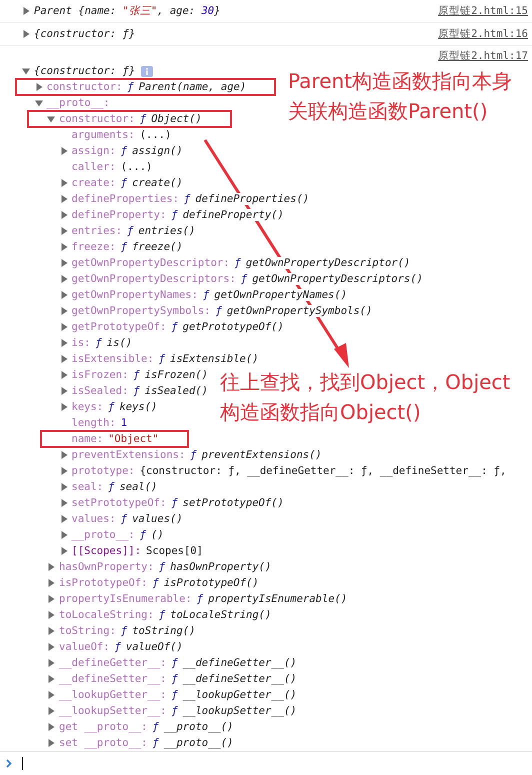  I want to click on property-key: getPrototypeOf:, so click(119, 327).